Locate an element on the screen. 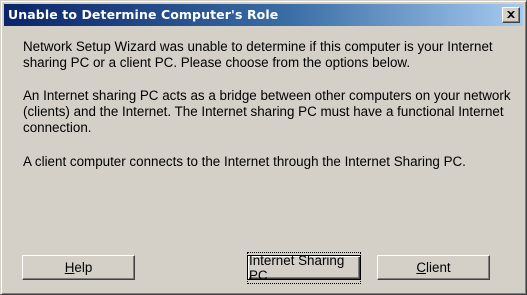 This screenshot has height=295, width=527. client-label-rest: lient is located at coordinates (438, 267).